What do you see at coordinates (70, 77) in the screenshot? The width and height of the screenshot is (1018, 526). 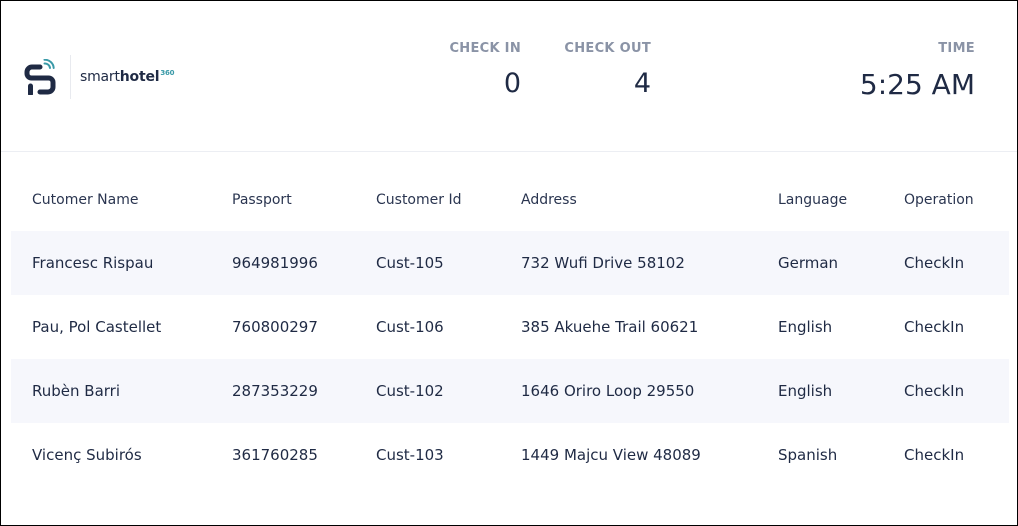 I see `logo-divider` at bounding box center [70, 77].